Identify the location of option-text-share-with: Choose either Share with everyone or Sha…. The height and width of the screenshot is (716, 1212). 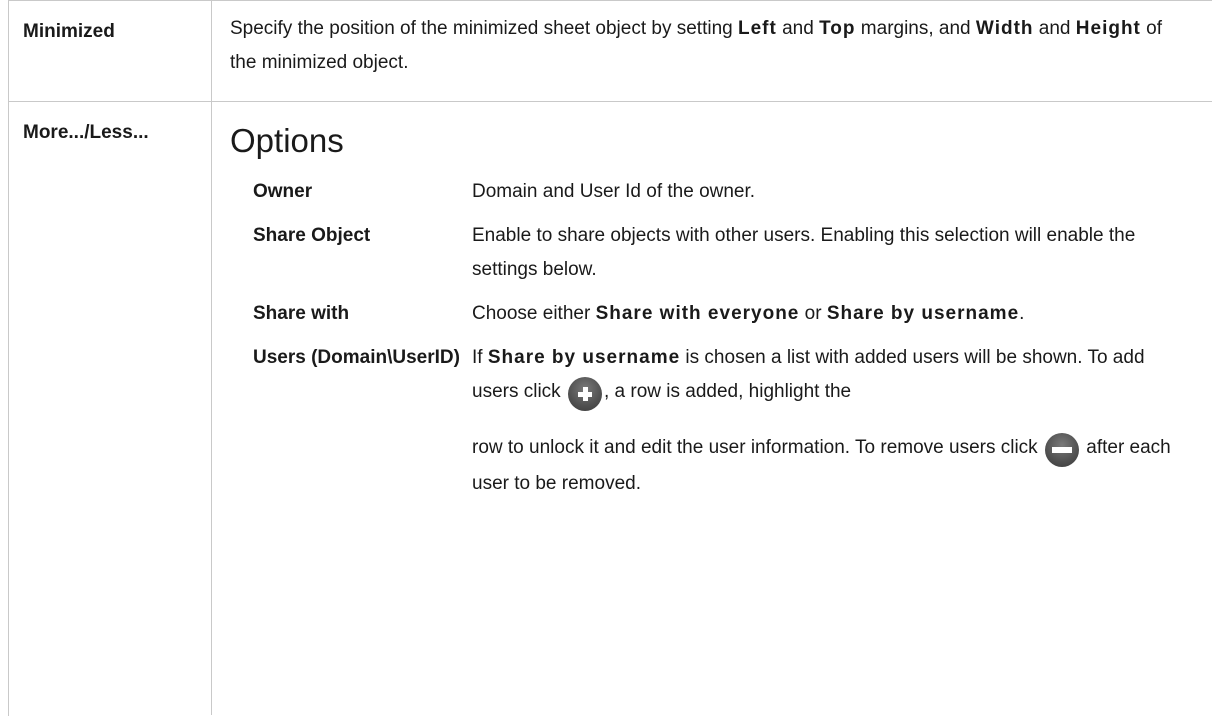
(832, 314).